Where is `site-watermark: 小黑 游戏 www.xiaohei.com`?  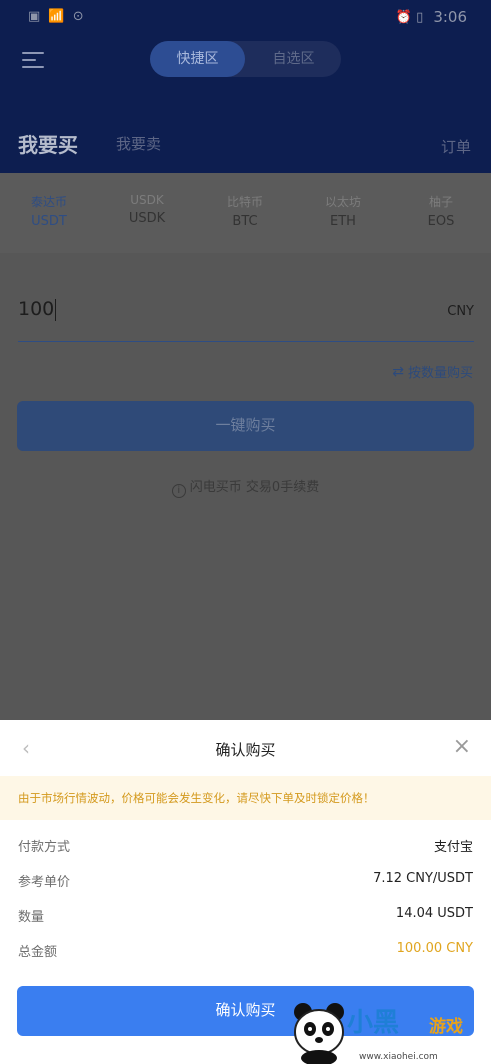
site-watermark: 小黑 游戏 www.xiaohei.com is located at coordinates (389, 1029).